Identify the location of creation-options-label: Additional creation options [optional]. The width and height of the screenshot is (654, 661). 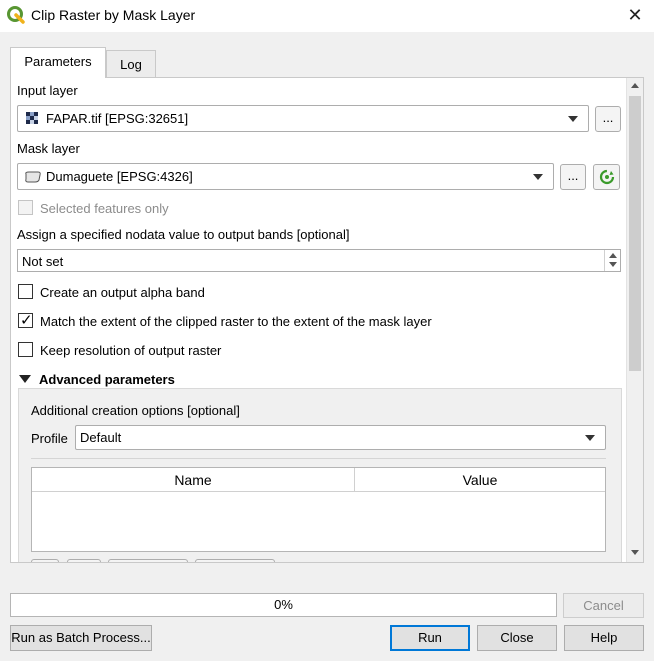
(135, 410).